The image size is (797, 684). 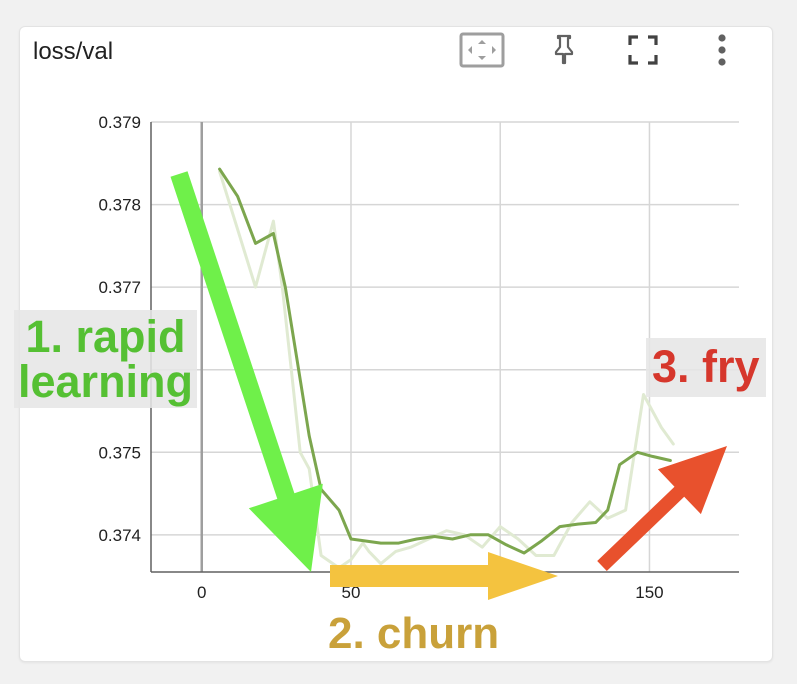 I want to click on annotation-fry: 3. fry, so click(x=706, y=367).